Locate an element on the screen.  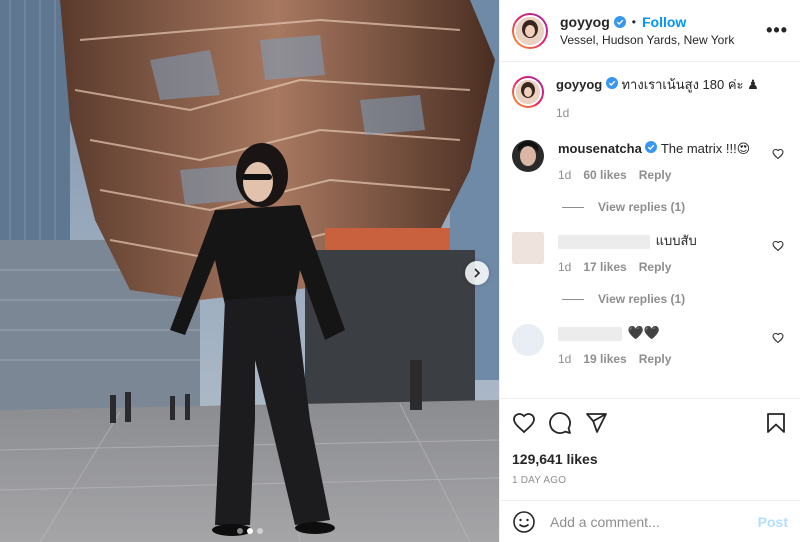
author-username: goyyog is located at coordinates (585, 22).